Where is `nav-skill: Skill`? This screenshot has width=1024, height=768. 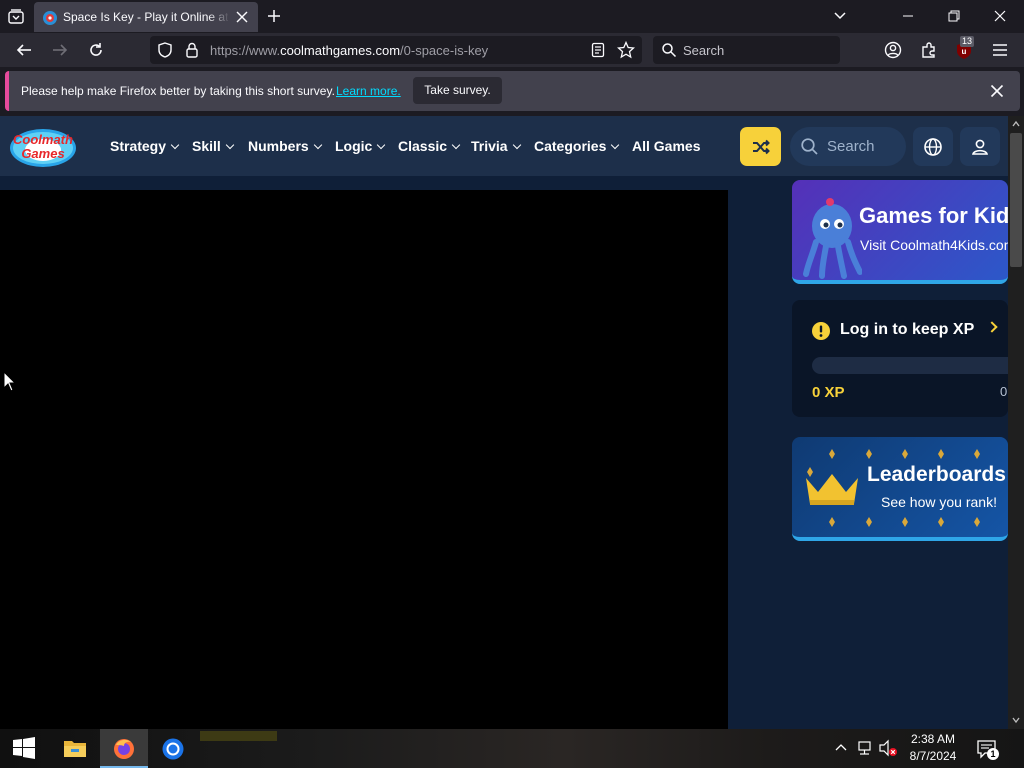
nav-skill: Skill is located at coordinates (213, 146).